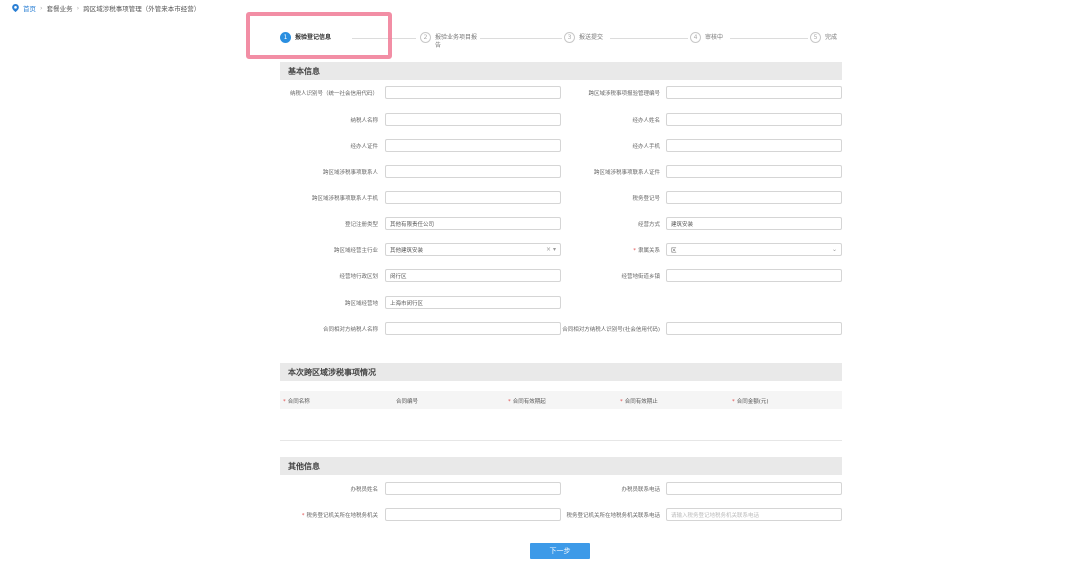  What do you see at coordinates (29, 8) in the screenshot?
I see `breadcrumb-home-link: 首页` at bounding box center [29, 8].